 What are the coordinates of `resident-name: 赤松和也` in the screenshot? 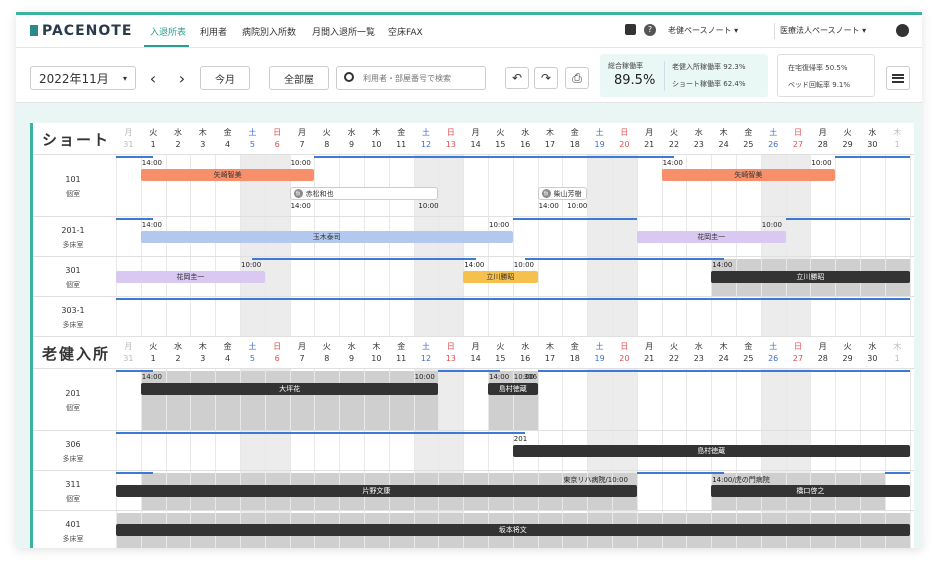 It's located at (319, 193).